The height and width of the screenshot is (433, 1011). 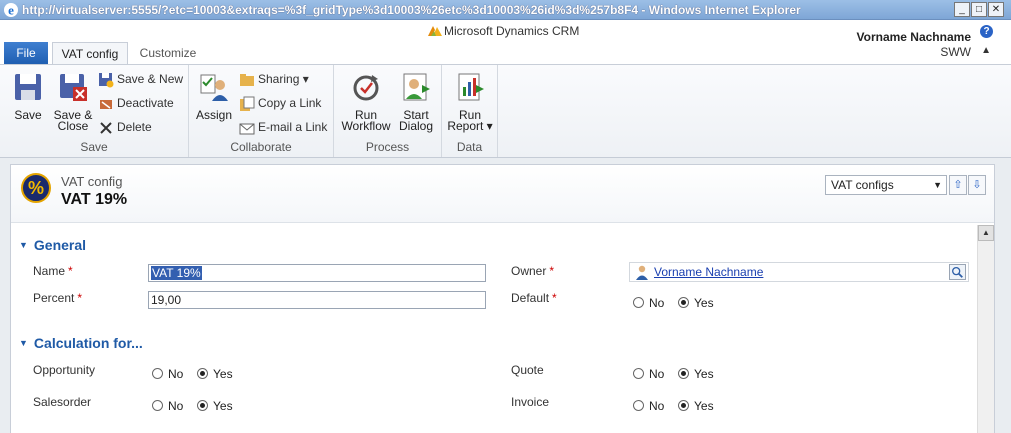 What do you see at coordinates (387, 147) in the screenshot?
I see `process-group-label: Process` at bounding box center [387, 147].